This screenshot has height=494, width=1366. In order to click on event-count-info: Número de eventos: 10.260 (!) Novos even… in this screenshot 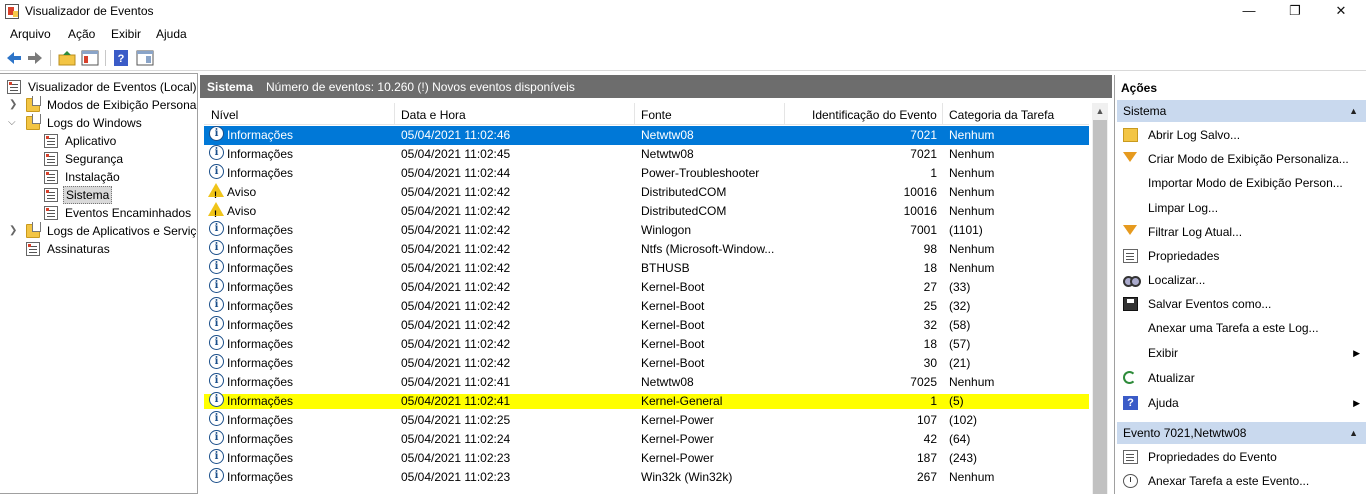, I will do `click(420, 87)`.